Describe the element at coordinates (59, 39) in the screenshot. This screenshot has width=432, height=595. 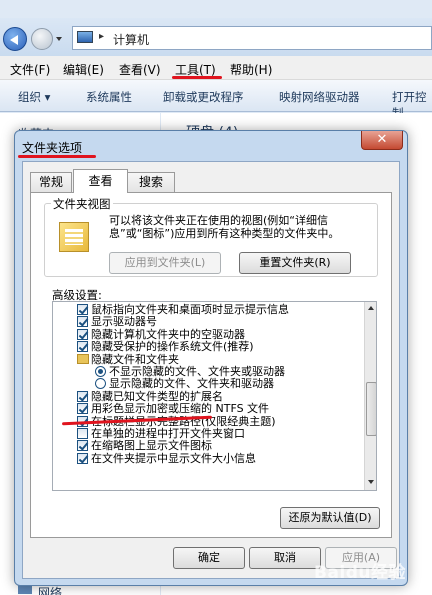
I see `recent-pages-dropdown-icon` at that location.